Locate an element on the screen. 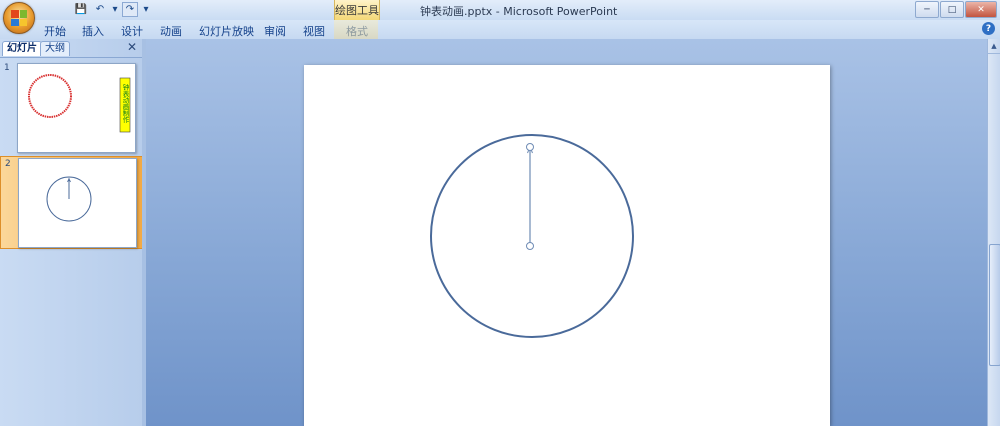  slide-1-textbox-text: 钟表动画制作 is located at coordinates (125, 104).